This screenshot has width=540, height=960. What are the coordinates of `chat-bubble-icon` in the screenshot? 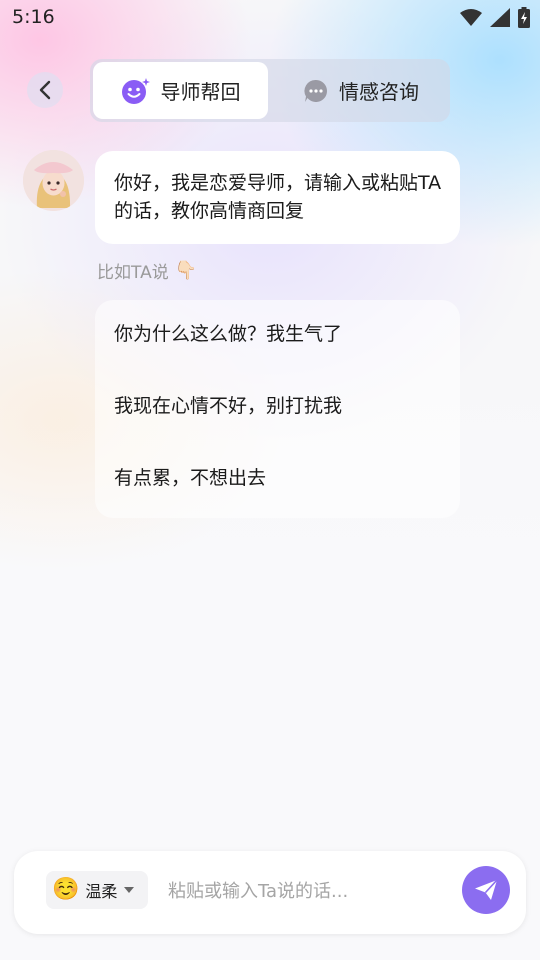 It's located at (315, 90).